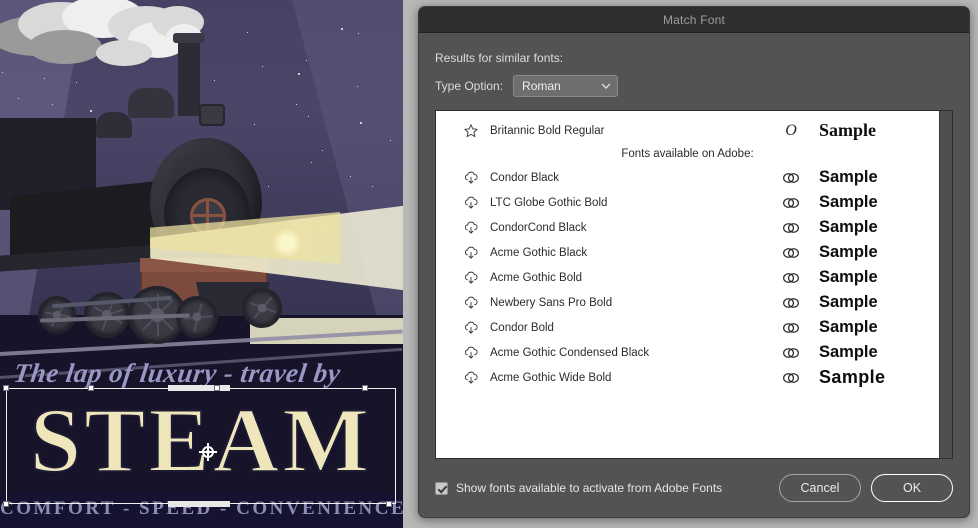  Describe the element at coordinates (566, 86) in the screenshot. I see `type-option-select: Roman` at that location.